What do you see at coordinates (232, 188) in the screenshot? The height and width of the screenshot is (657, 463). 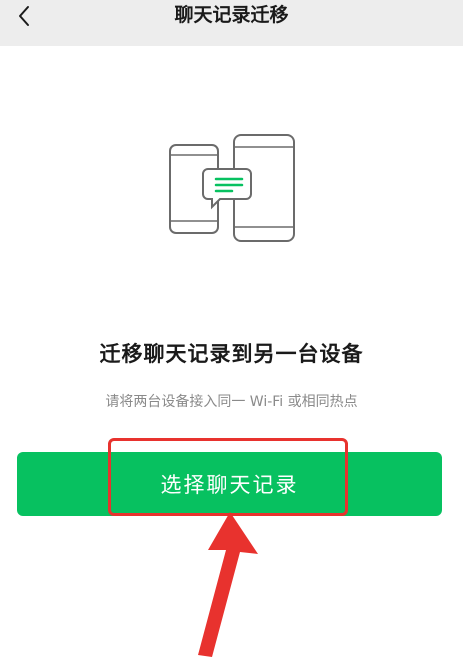 I see `phones-transfer-icon` at bounding box center [232, 188].